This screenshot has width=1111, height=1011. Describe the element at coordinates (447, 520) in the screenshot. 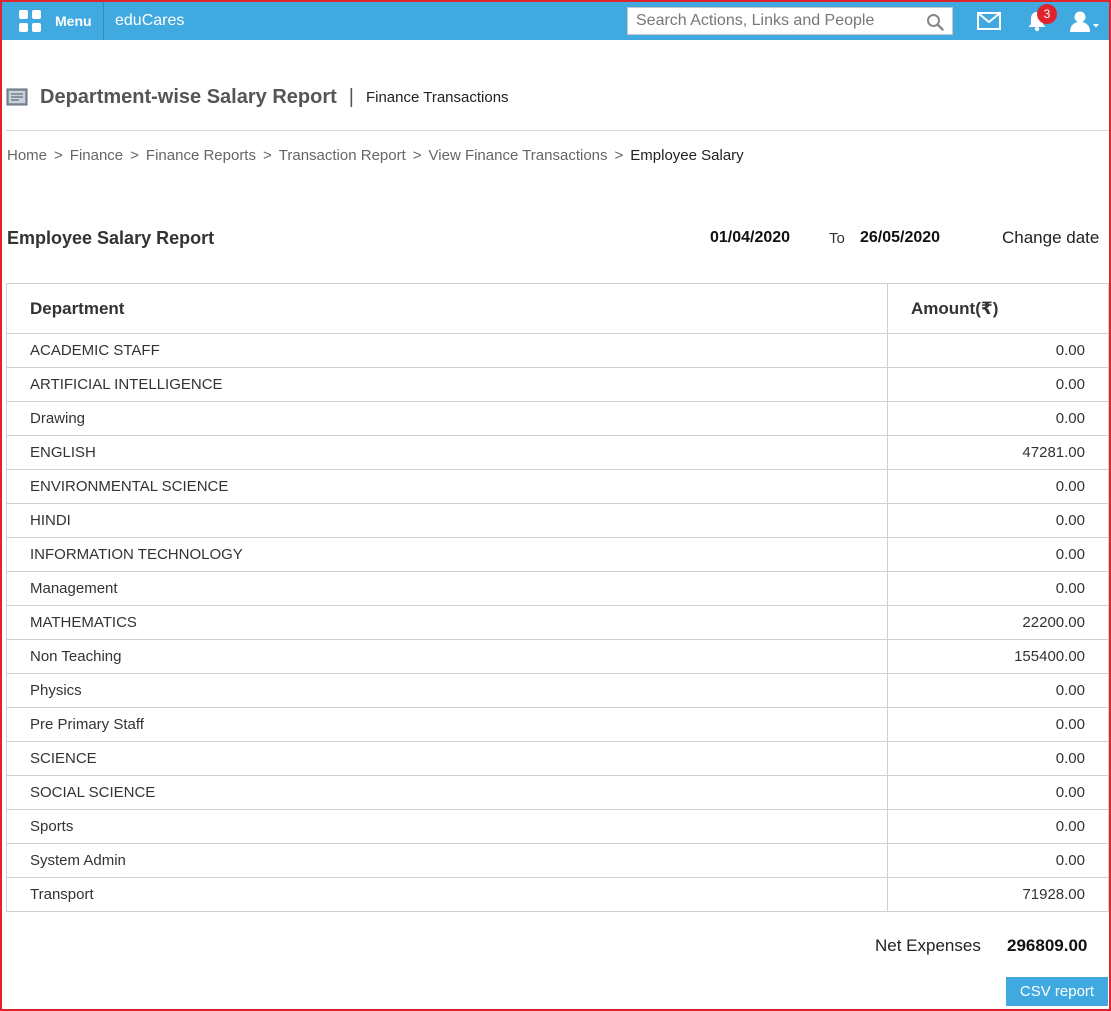

I see `department-cell: HINDI` at that location.